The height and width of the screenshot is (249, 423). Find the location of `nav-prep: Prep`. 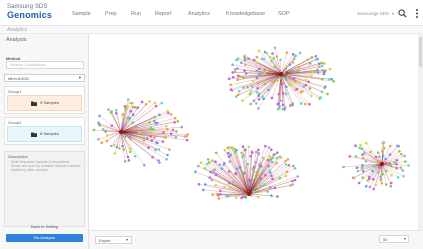

nav-prep: Prep is located at coordinates (111, 14).